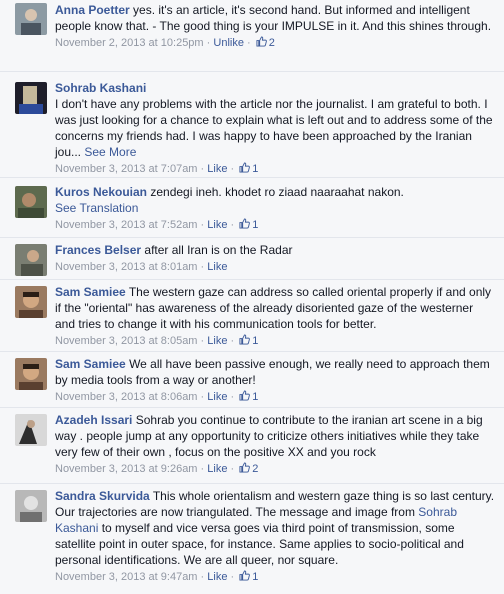  Describe the element at coordinates (275, 43) in the screenshot. I see `comment-meta: November 2, 2013 at 10:25pm · Unlike · 2` at that location.